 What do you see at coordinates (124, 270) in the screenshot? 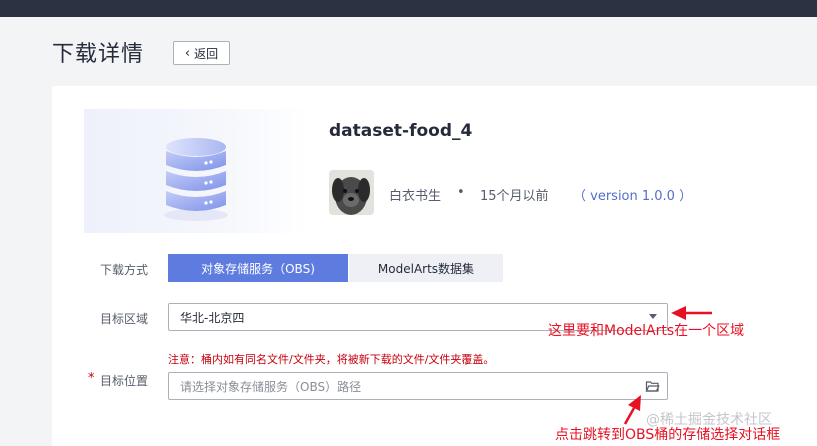
I see `download-method-label: 下载方式` at bounding box center [124, 270].